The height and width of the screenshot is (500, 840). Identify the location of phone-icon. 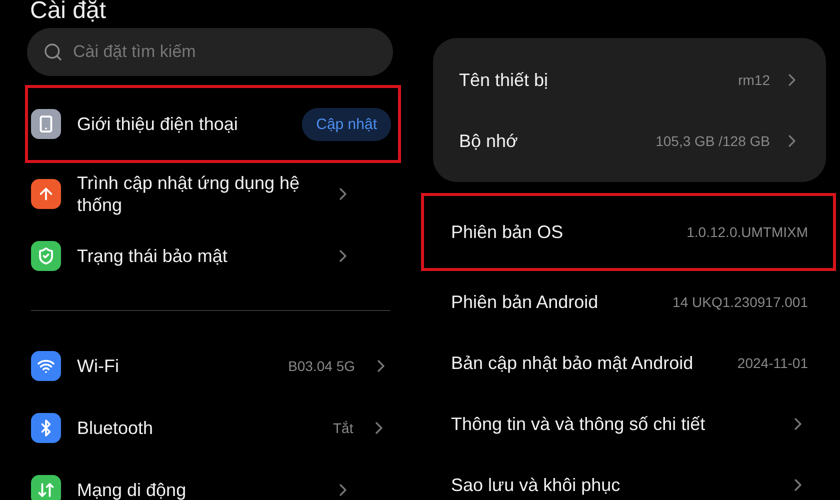
(46, 124).